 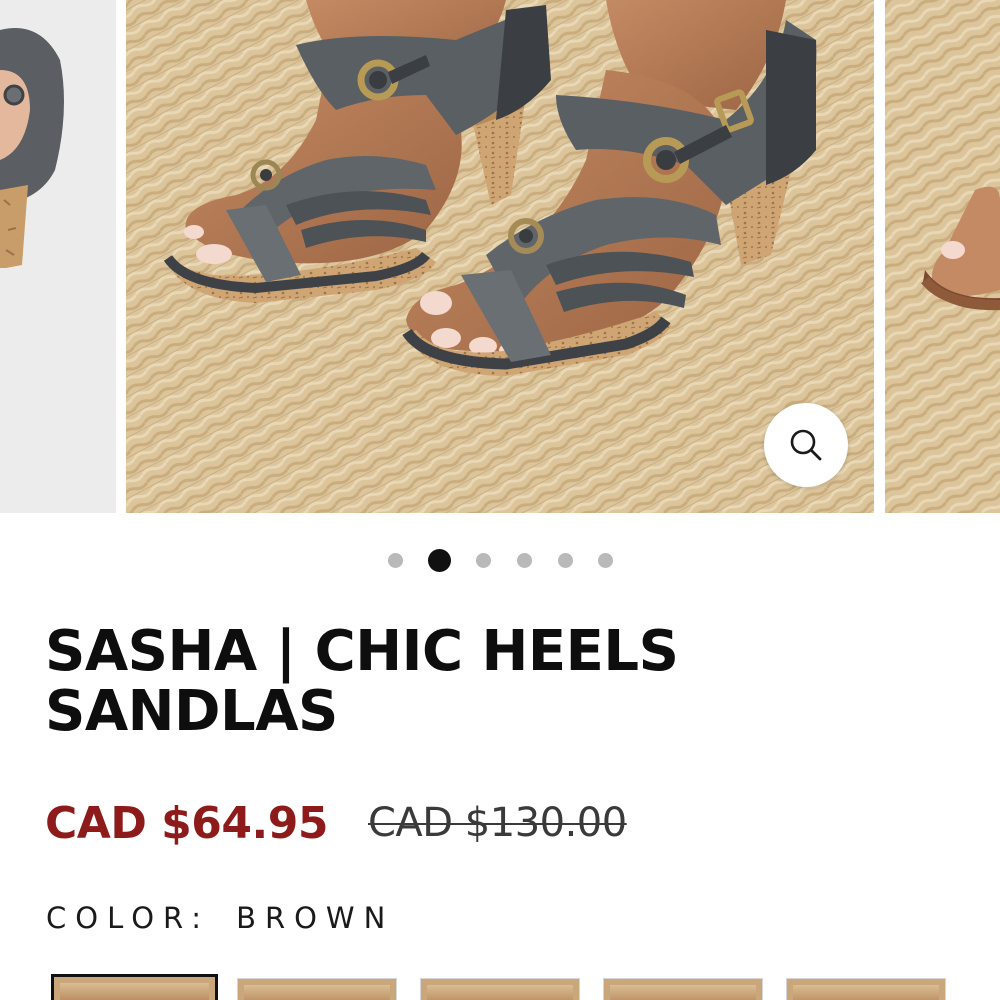 I want to click on product-photo-previous, so click(x=58, y=256).